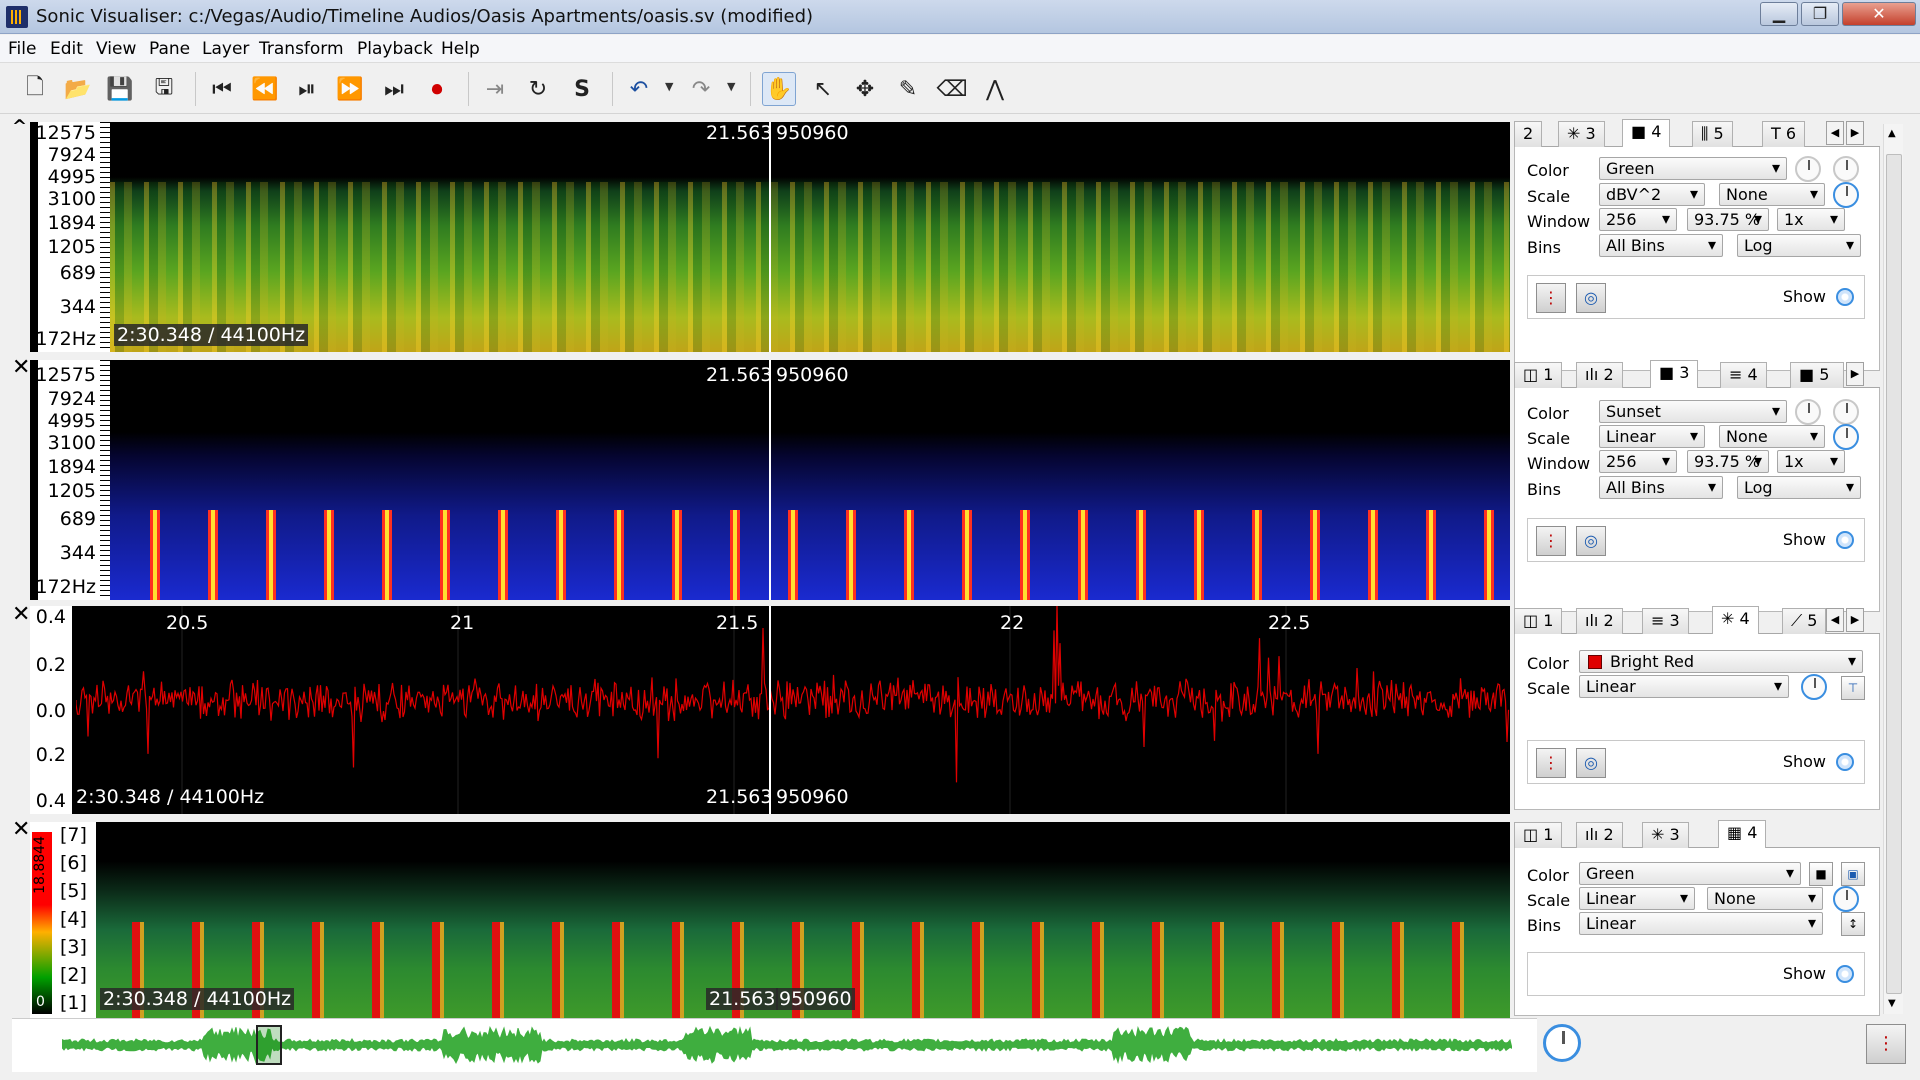  What do you see at coordinates (908, 89) in the screenshot?
I see `draw-pencil-icon: ✎` at bounding box center [908, 89].